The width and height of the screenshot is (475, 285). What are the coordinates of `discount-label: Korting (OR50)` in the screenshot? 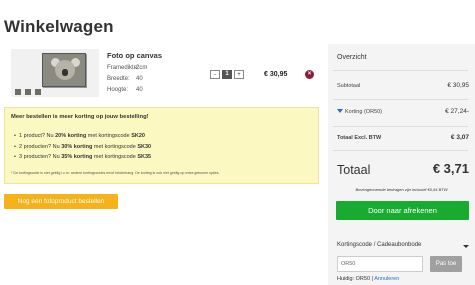 It's located at (363, 112).